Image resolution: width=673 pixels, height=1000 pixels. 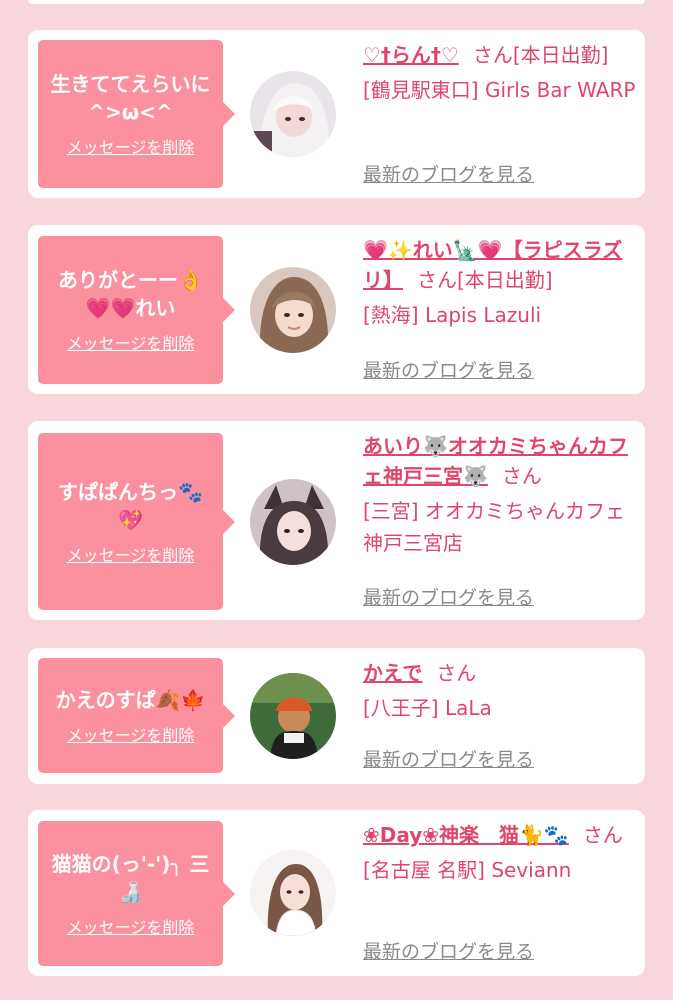 What do you see at coordinates (130, 699) in the screenshot?
I see `message-text: かえのすぱ🍂🍁` at bounding box center [130, 699].